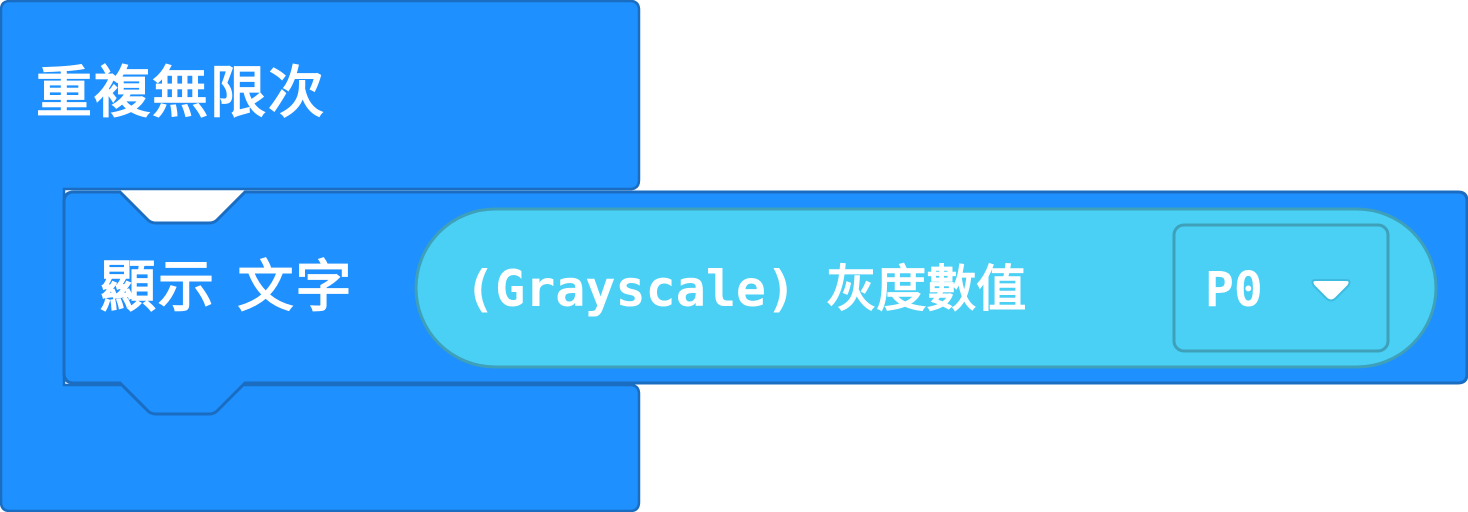 The height and width of the screenshot is (512, 1468). What do you see at coordinates (746, 289) in the screenshot?
I see `grayscale-label: (Grayscale) 灰度數值` at bounding box center [746, 289].